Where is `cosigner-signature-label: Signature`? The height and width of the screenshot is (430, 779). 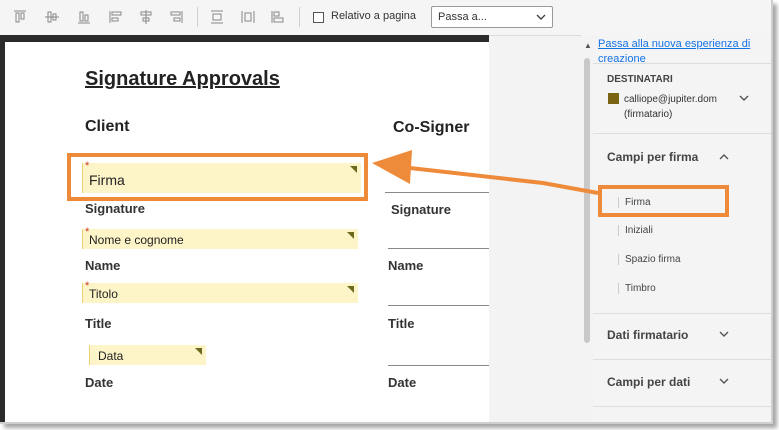
cosigner-signature-label: Signature is located at coordinates (421, 209).